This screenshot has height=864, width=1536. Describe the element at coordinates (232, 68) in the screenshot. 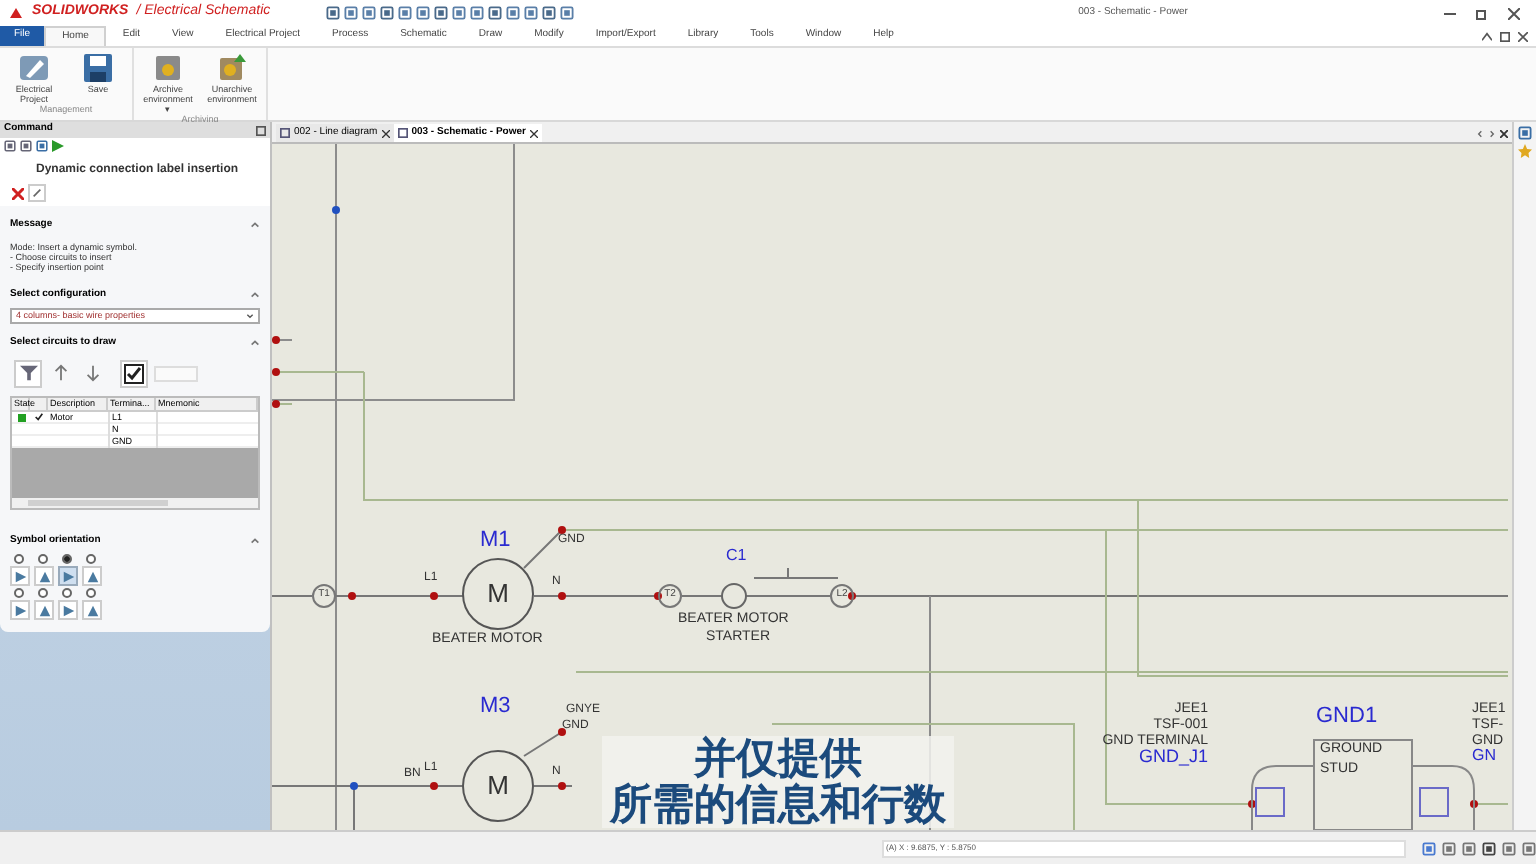

I see `unarchive-icon` at that location.